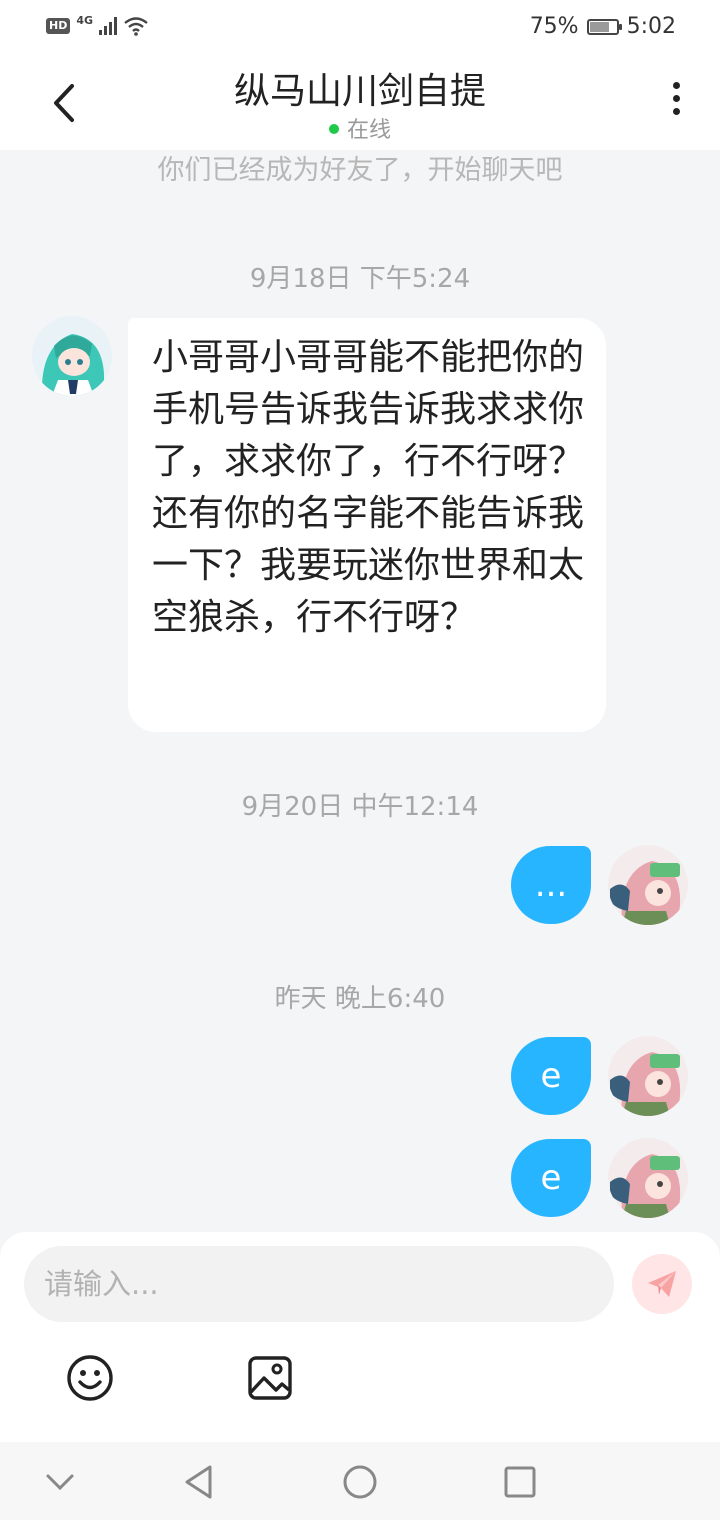 This screenshot has height=1520, width=720. Describe the element at coordinates (360, 807) in the screenshot. I see `timestamp: 9月20日 中午12:14` at that location.